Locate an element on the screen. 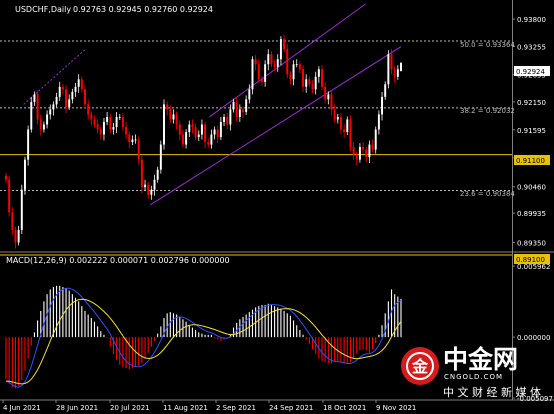  time-tick-label: 28 Jun 2021 is located at coordinates (77, 408).